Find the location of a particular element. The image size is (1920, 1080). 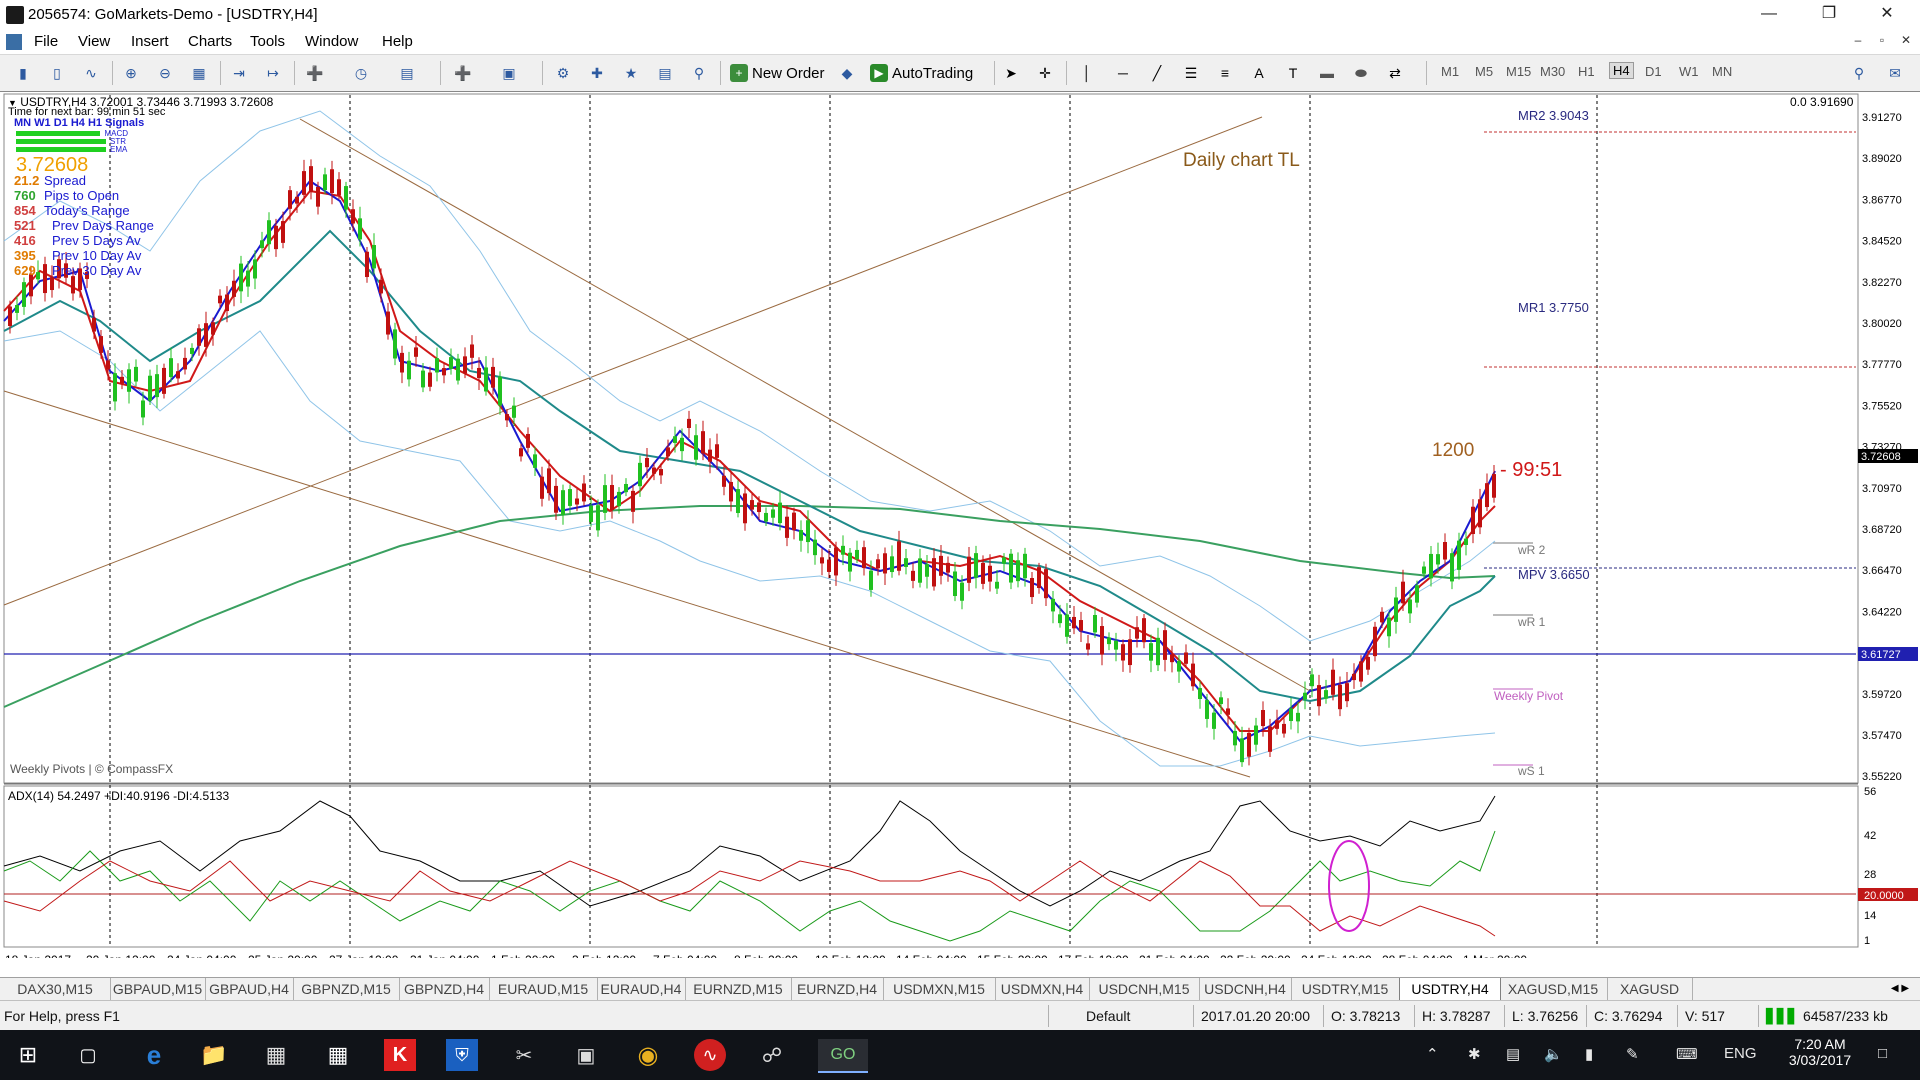

menu-help: Help is located at coordinates (397, 41).